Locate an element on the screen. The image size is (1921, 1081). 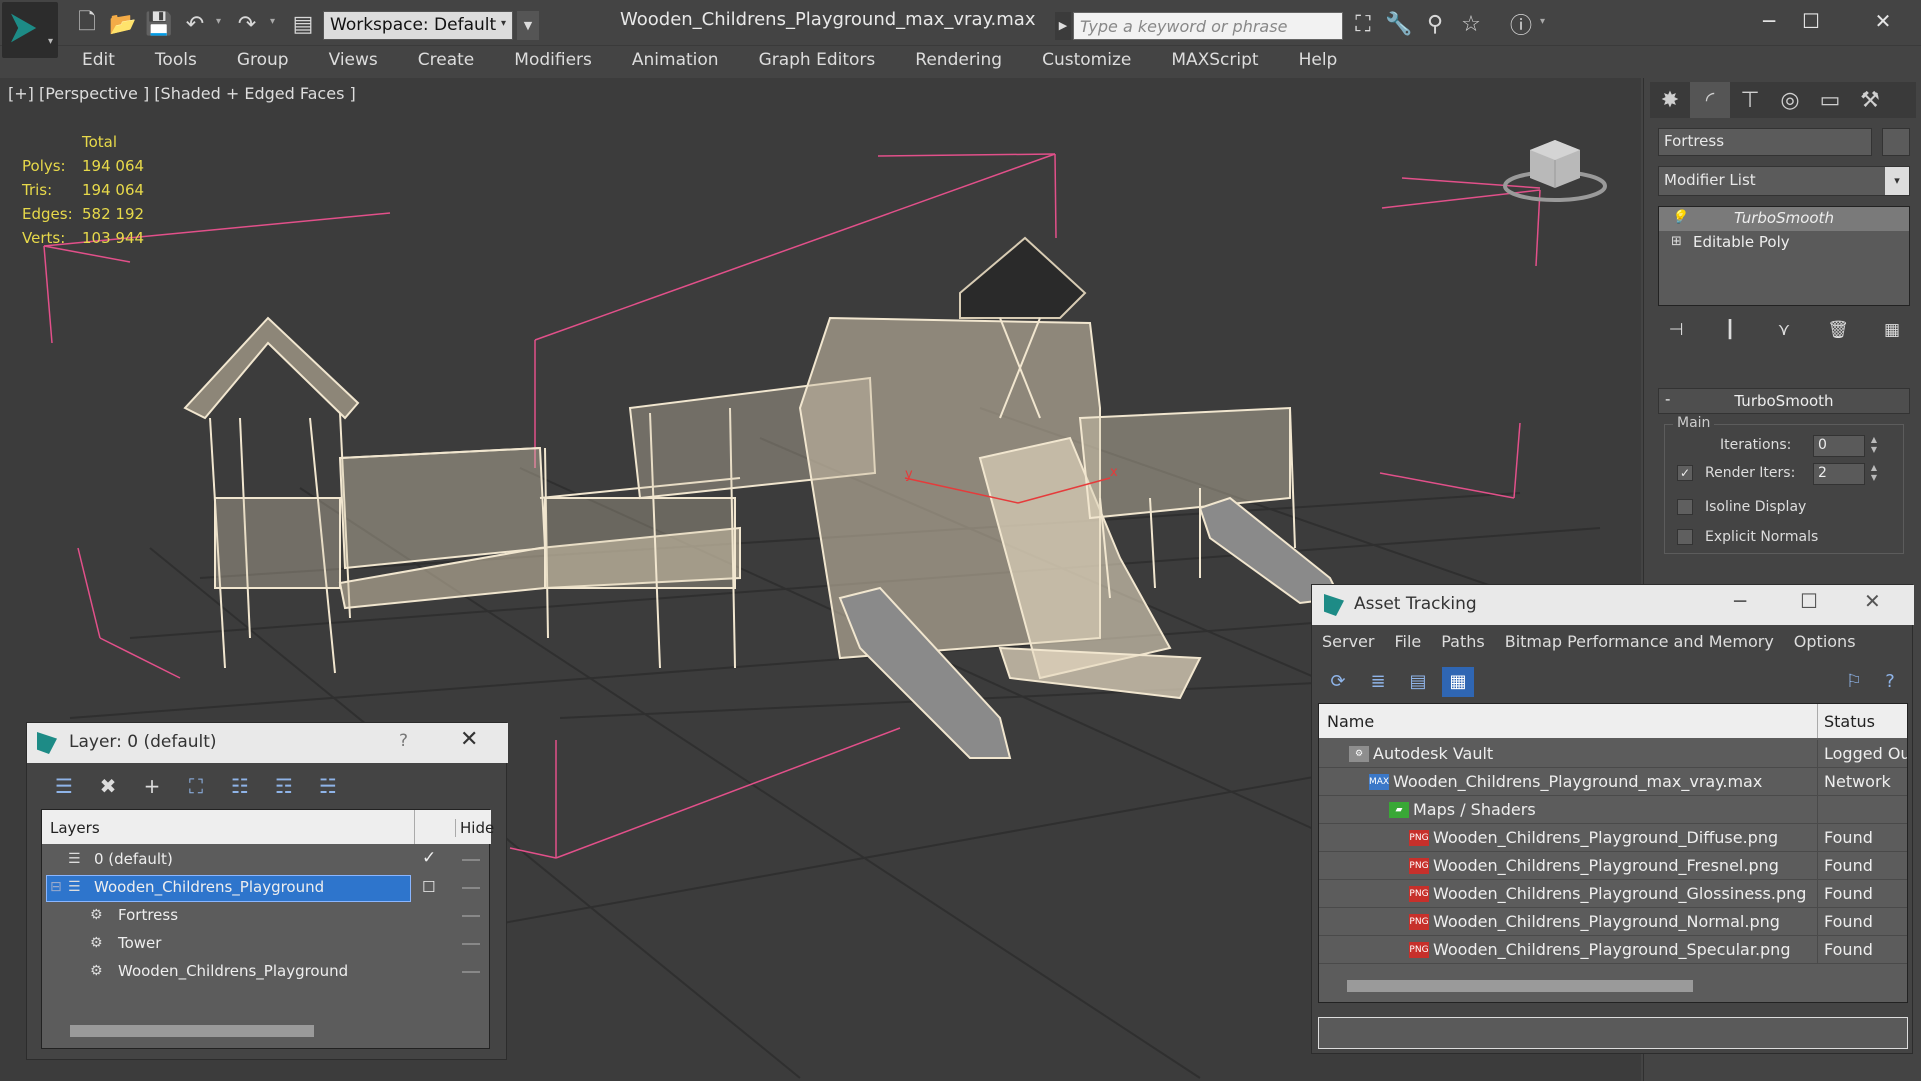
redo-icon: ↷ is located at coordinates (247, 24).